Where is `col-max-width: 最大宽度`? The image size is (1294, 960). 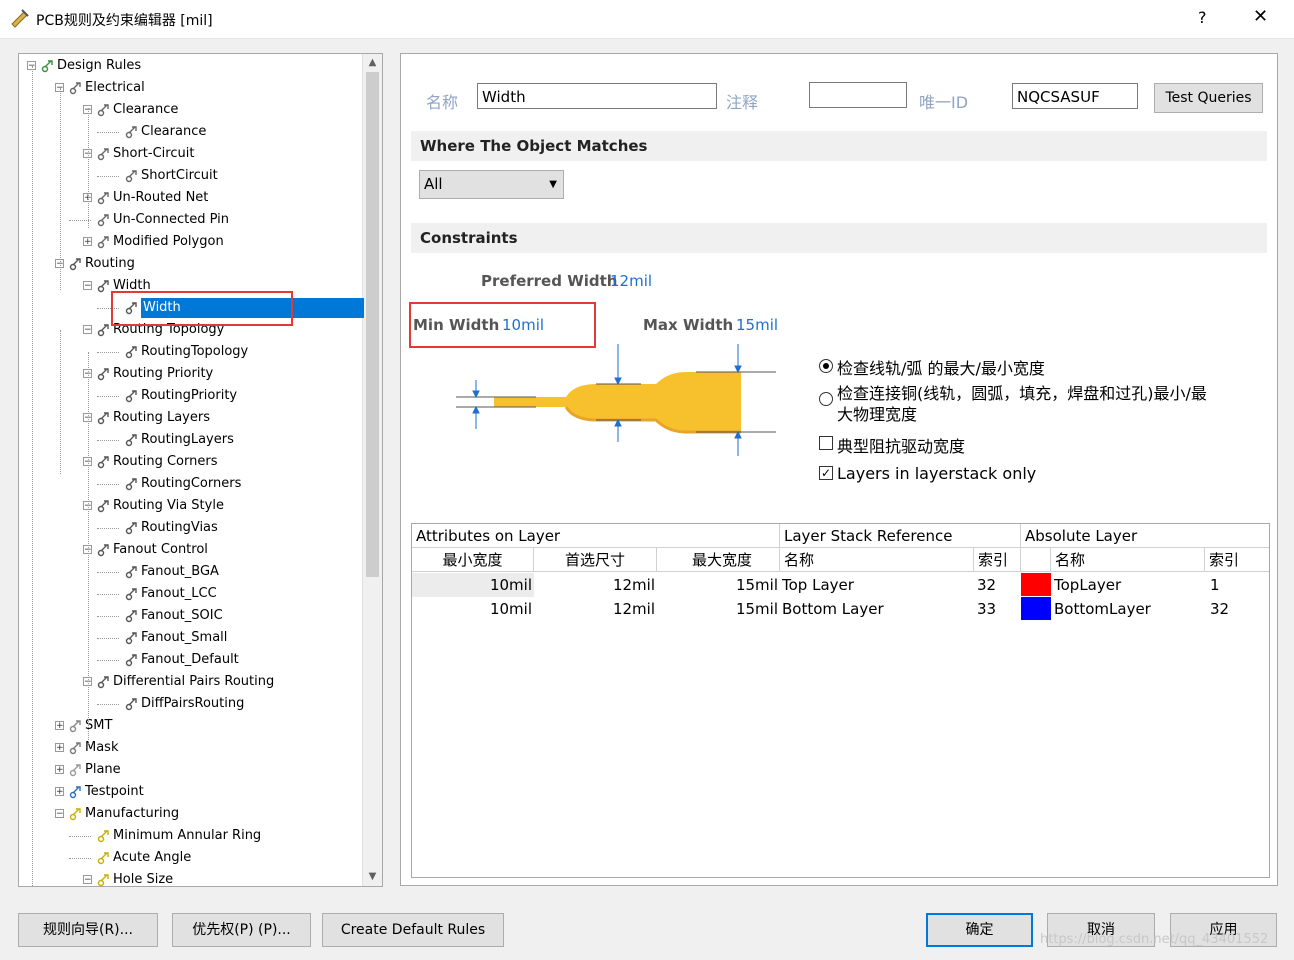
col-max-width: 最大宽度 is located at coordinates (718, 560).